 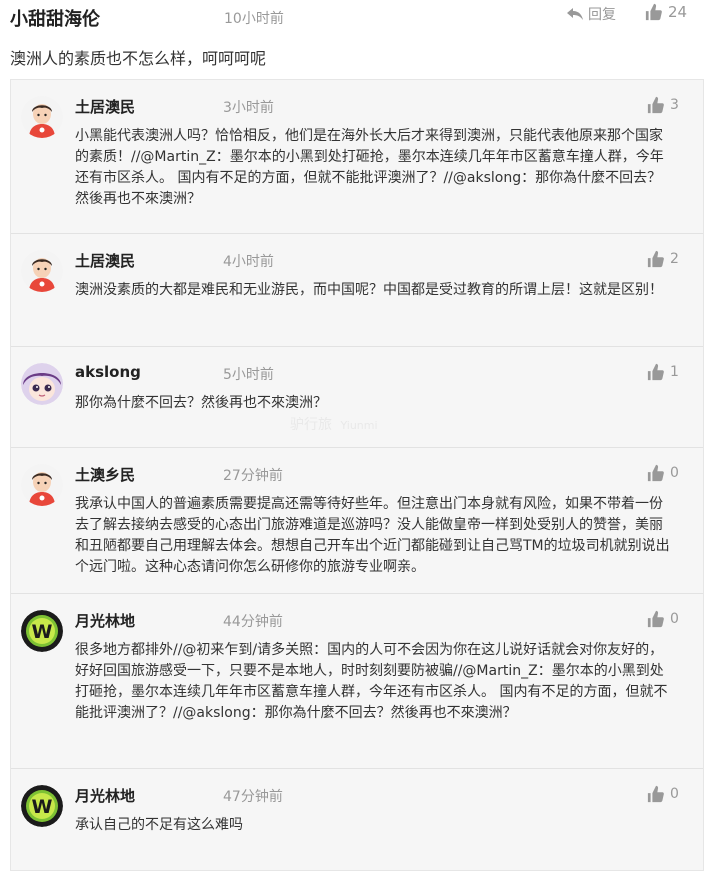 What do you see at coordinates (311, 425) in the screenshot?
I see `watermark-text: 驴行旅` at bounding box center [311, 425].